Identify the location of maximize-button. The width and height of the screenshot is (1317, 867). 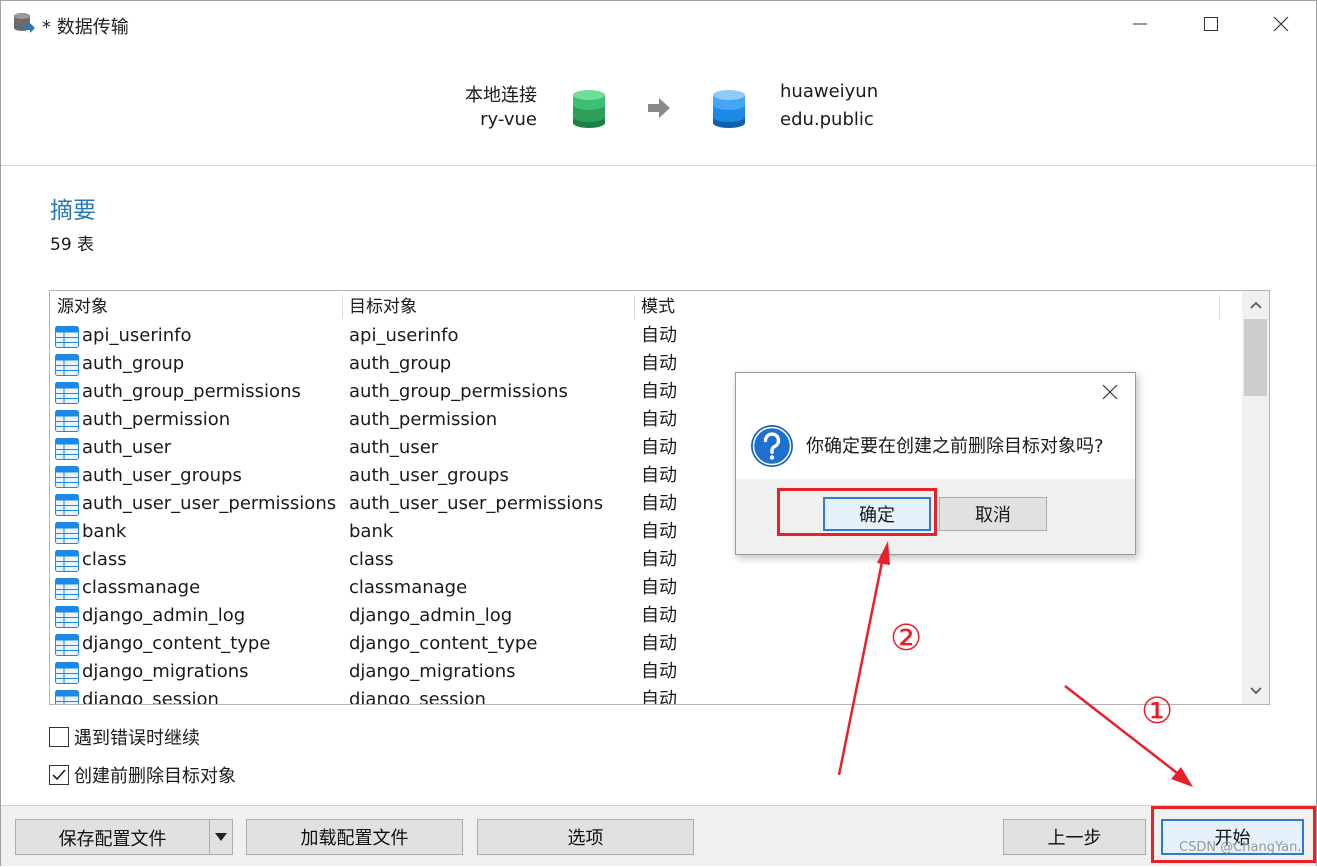
(1211, 24).